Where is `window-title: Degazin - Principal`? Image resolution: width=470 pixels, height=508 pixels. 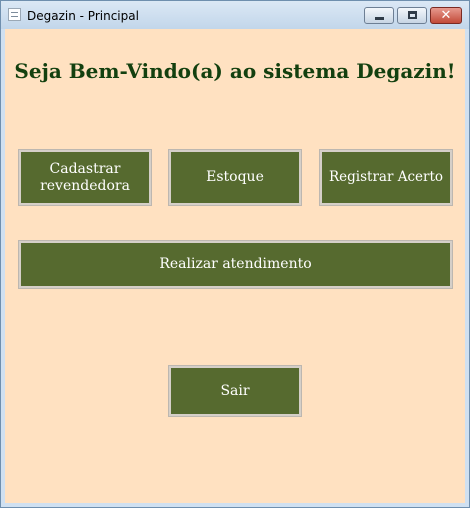
window-title: Degazin - Principal is located at coordinates (83, 16).